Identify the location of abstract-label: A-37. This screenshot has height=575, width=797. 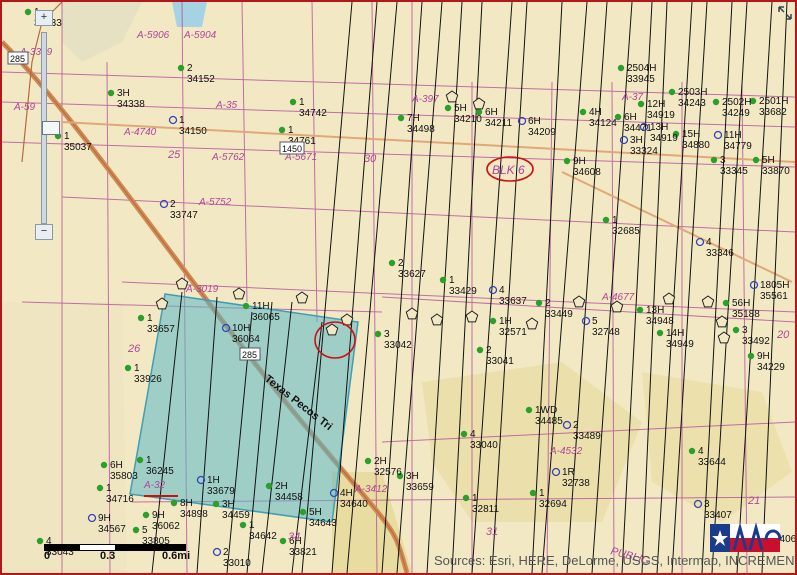
(632, 97).